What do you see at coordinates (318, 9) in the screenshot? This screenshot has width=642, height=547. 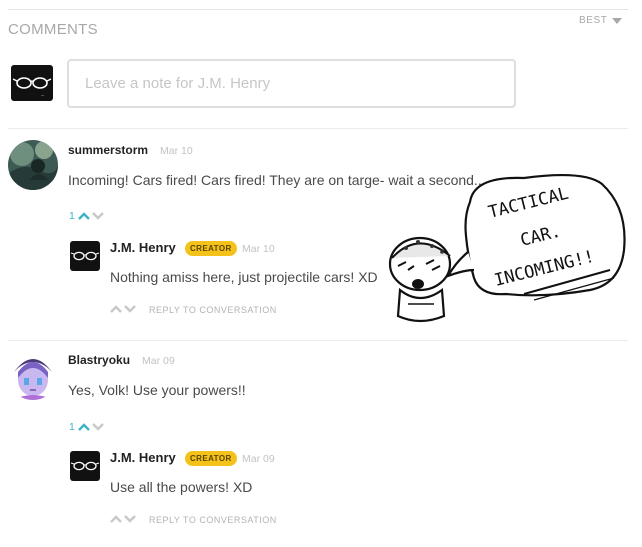 I see `top-divider` at bounding box center [318, 9].